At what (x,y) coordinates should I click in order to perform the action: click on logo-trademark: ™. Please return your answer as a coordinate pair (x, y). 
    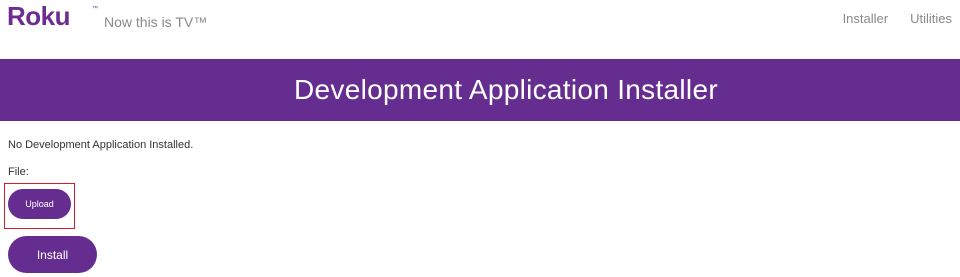
    Looking at the image, I should click on (95, 9).